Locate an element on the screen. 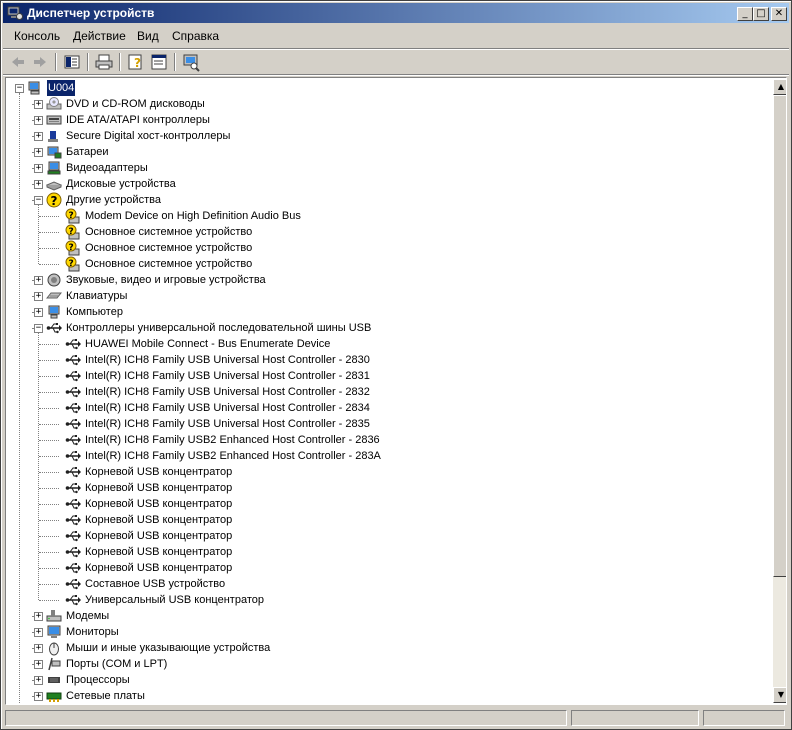 This screenshot has width=792, height=730. title-bar: Диспетчер устройств _ □ ✕ is located at coordinates (396, 13).